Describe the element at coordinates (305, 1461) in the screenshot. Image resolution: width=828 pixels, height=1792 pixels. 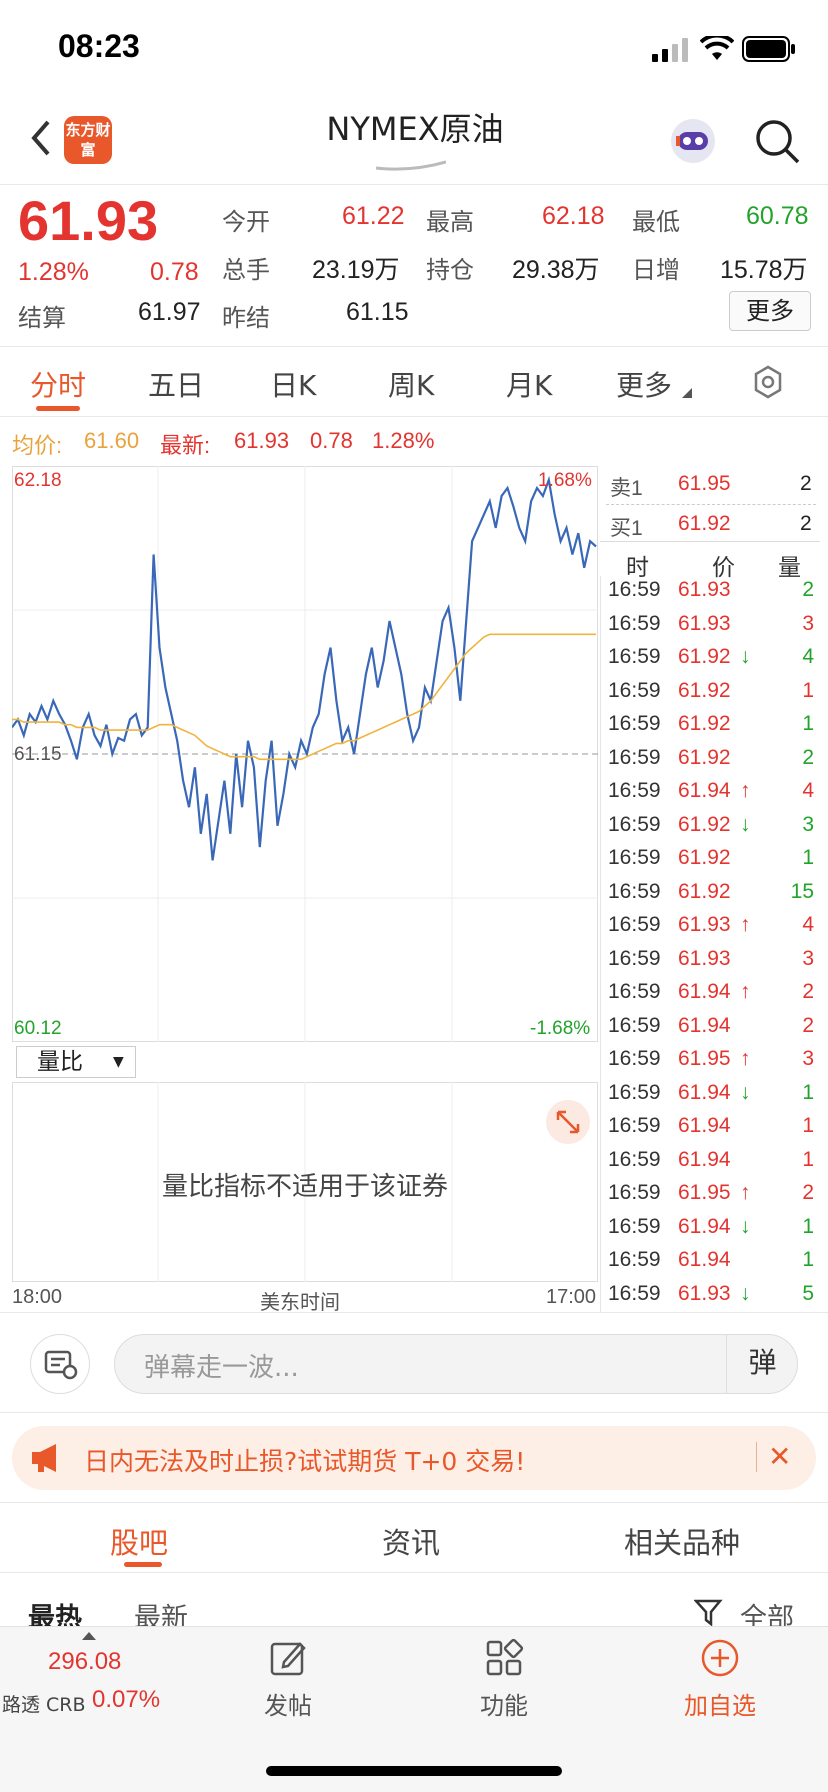
I see `promo-text: 日内无法及时止损?试试期货 T+0 交易!` at that location.